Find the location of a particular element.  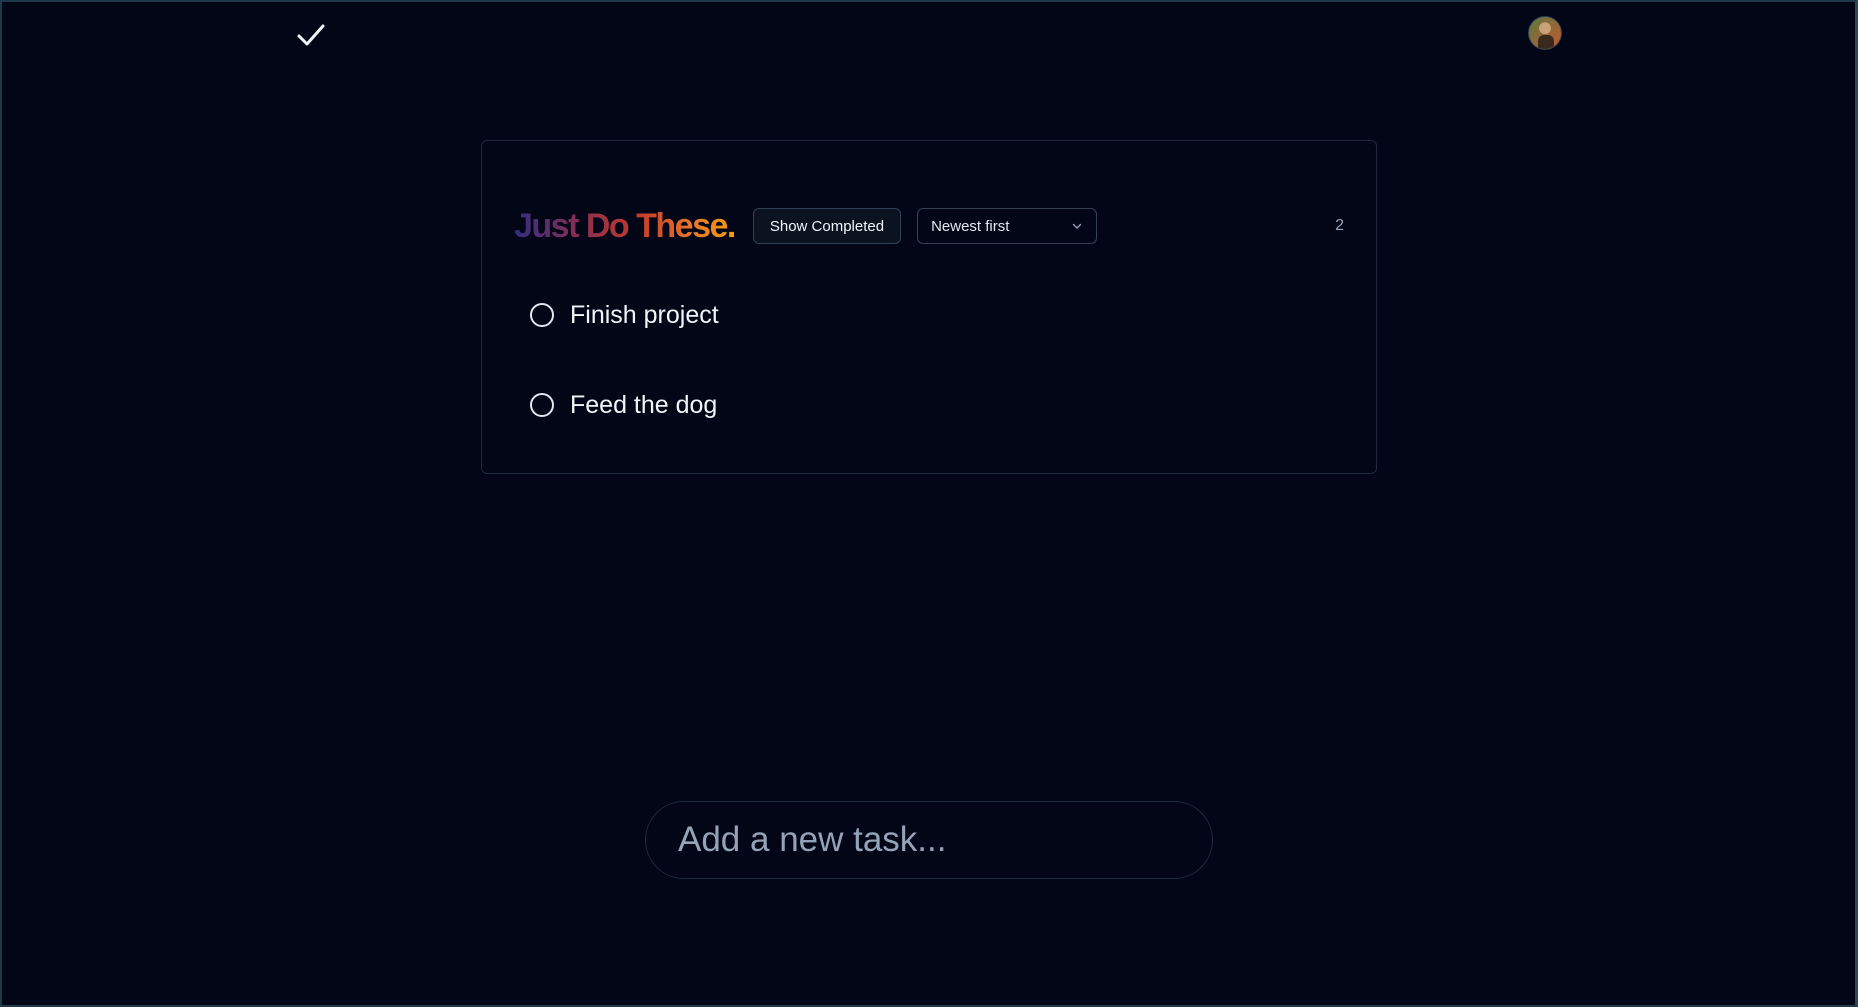

task-item: Feed the dog is located at coordinates (623, 405).